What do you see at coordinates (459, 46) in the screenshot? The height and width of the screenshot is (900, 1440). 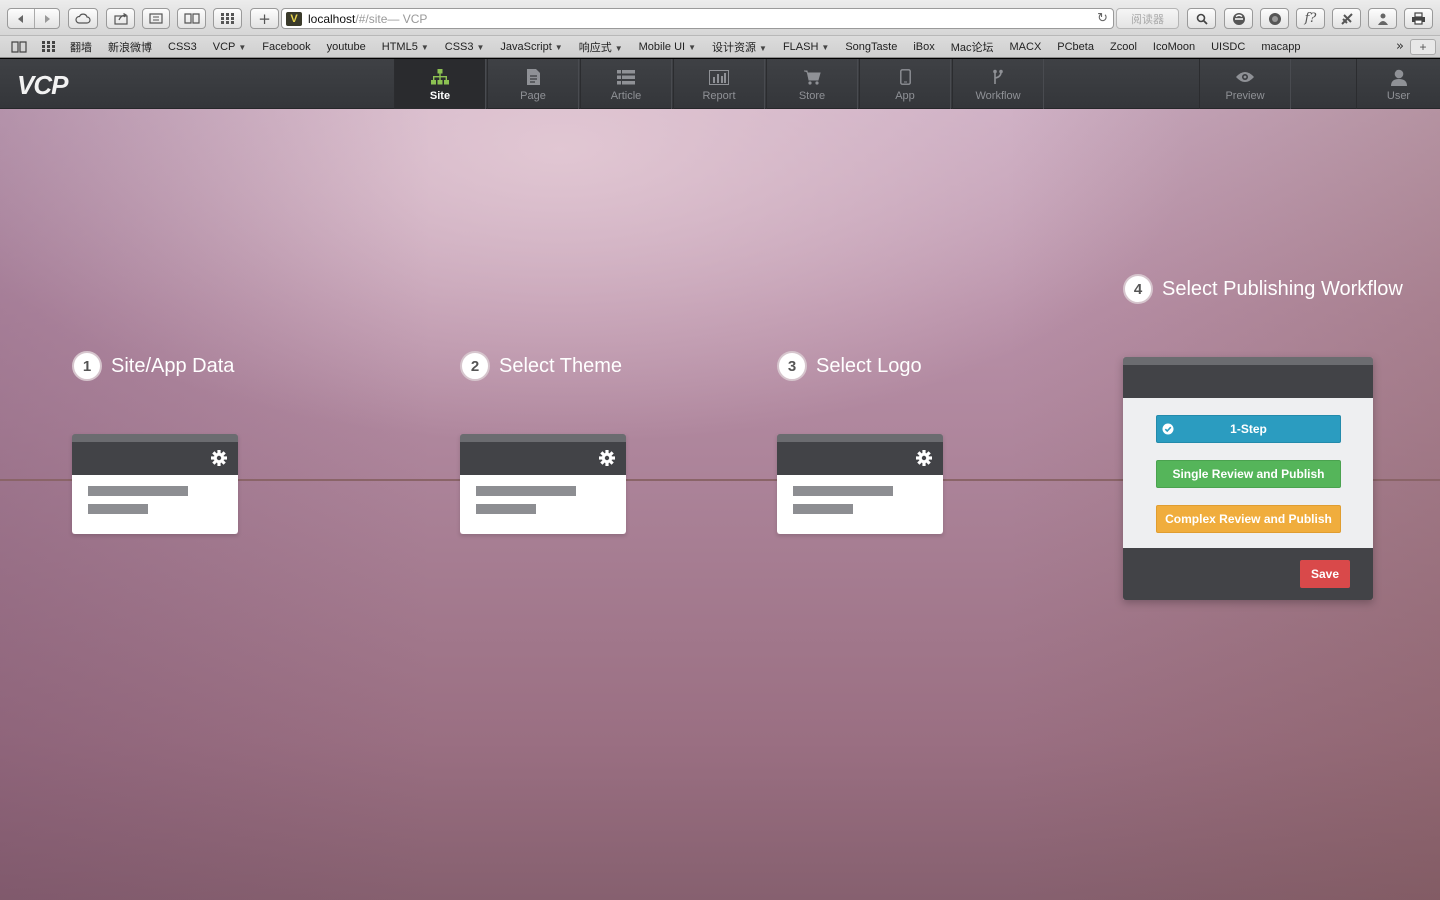 I see `bookmark-label: CSS3` at bounding box center [459, 46].